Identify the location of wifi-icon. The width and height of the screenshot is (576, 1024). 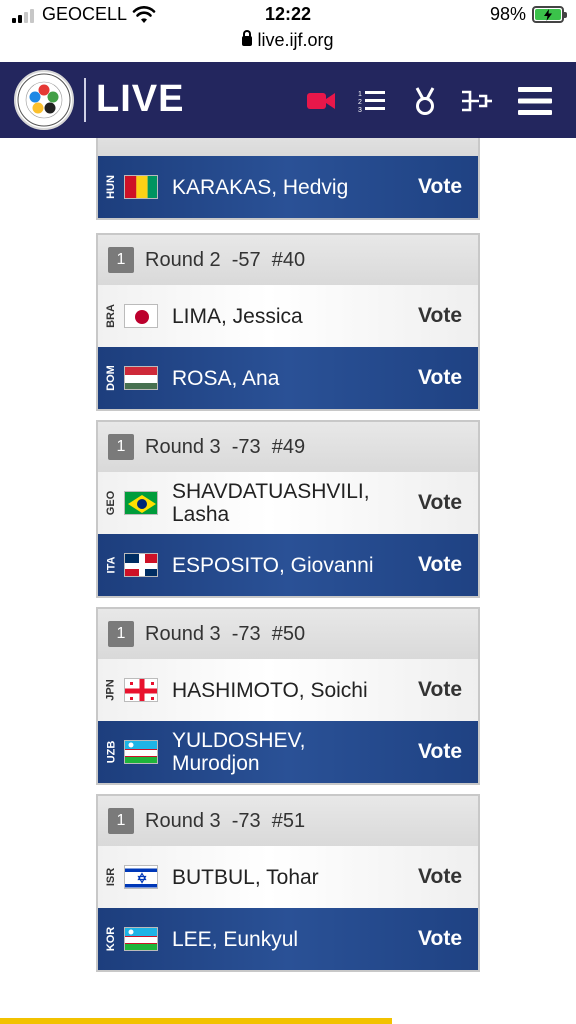
(144, 17).